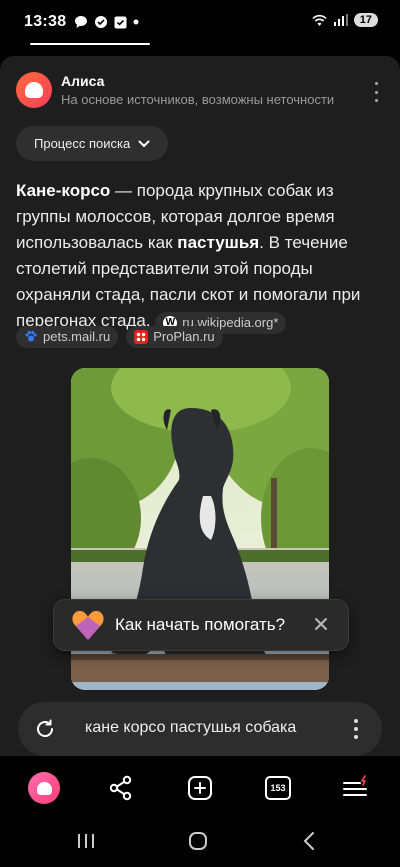  Describe the element at coordinates (356, 729) in the screenshot. I see `search-menu-icon` at that location.